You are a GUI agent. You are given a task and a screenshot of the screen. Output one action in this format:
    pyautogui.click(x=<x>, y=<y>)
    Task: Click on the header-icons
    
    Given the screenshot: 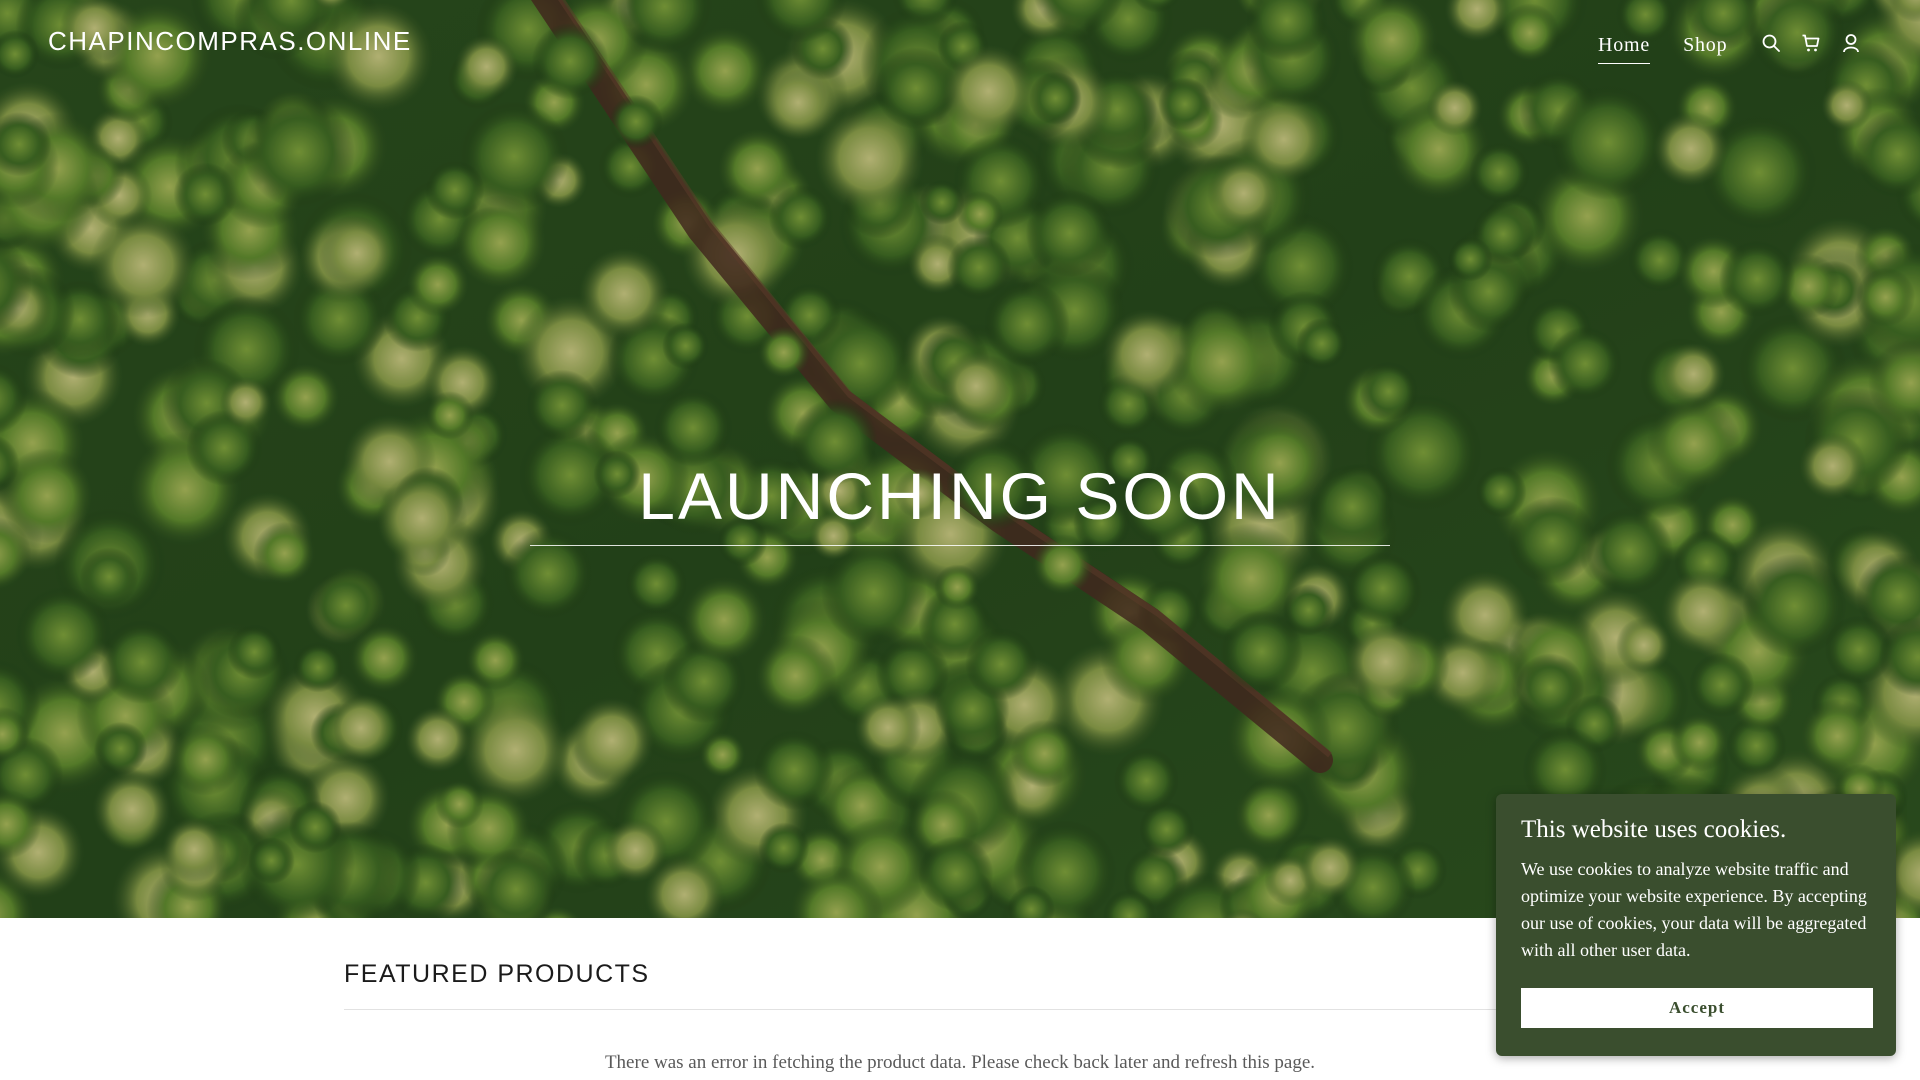 What is the action you would take?
    pyautogui.click(x=1811, y=43)
    